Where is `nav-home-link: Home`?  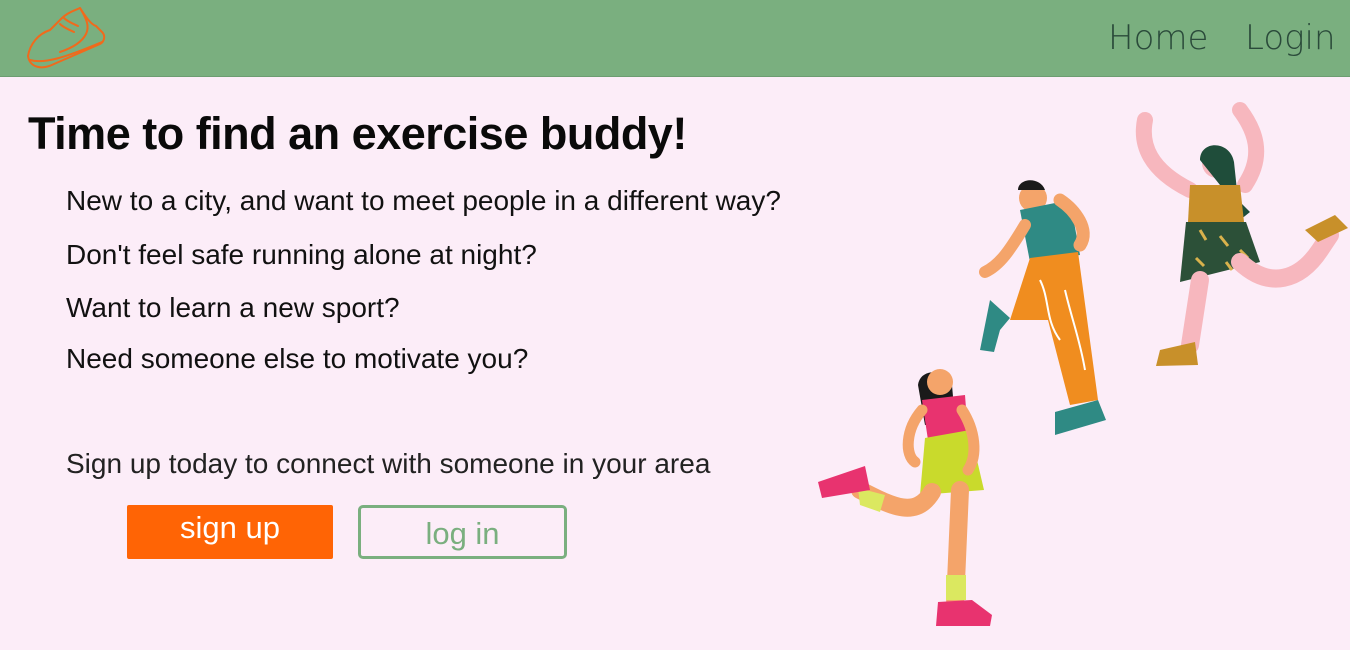
nav-home-link: Home is located at coordinates (1158, 38).